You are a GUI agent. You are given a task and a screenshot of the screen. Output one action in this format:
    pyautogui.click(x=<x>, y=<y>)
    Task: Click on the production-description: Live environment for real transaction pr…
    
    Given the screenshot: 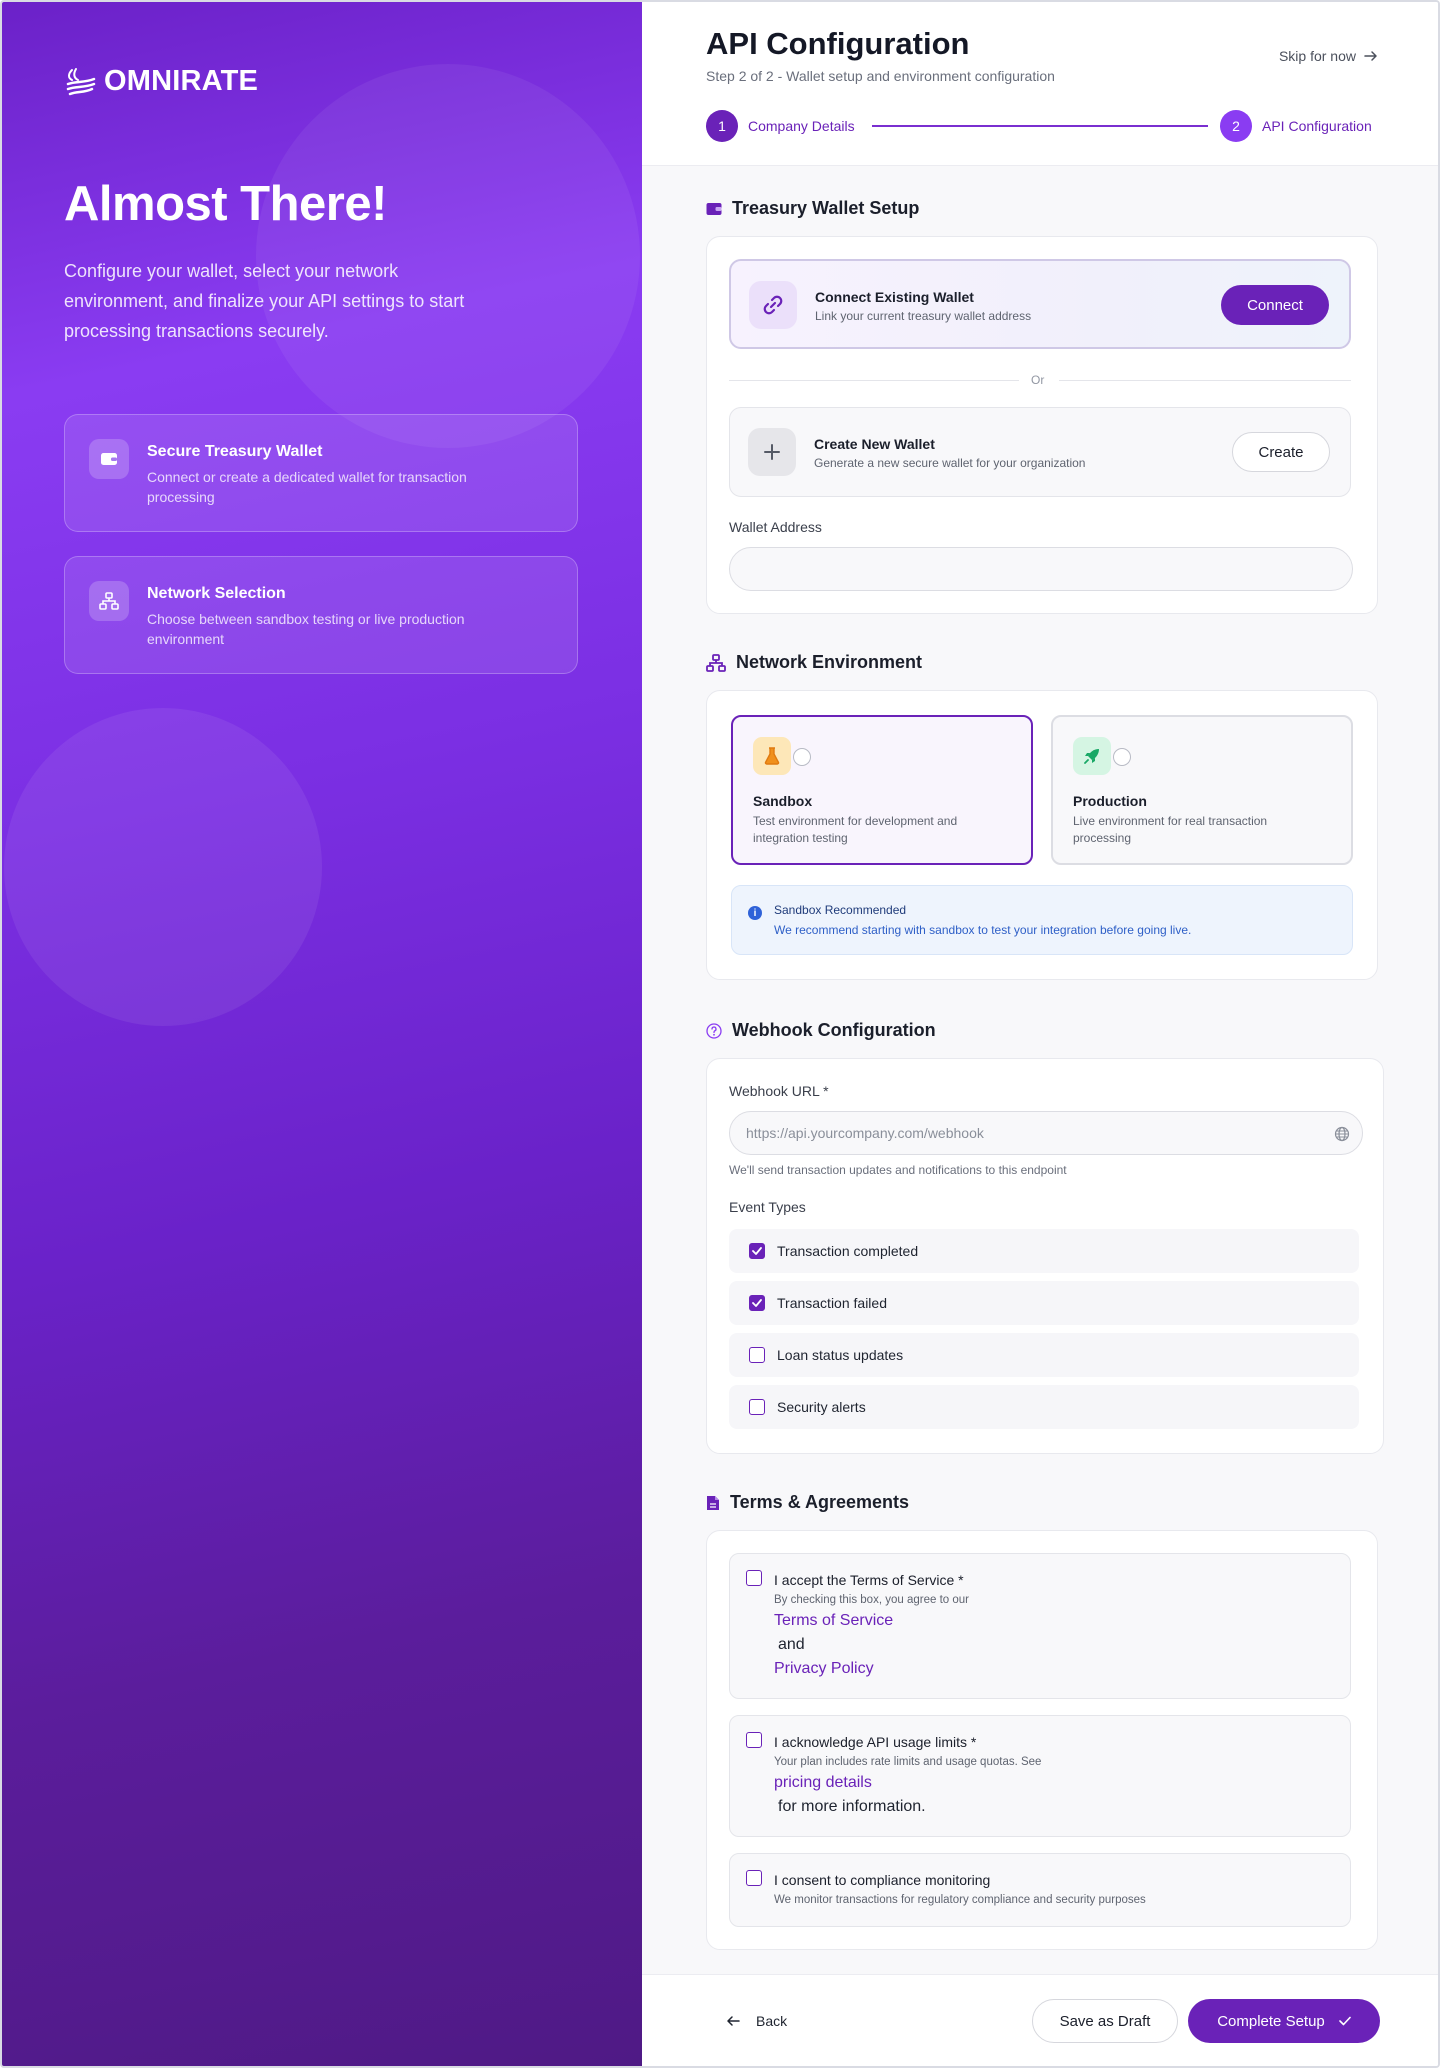 What is the action you would take?
    pyautogui.click(x=1170, y=829)
    